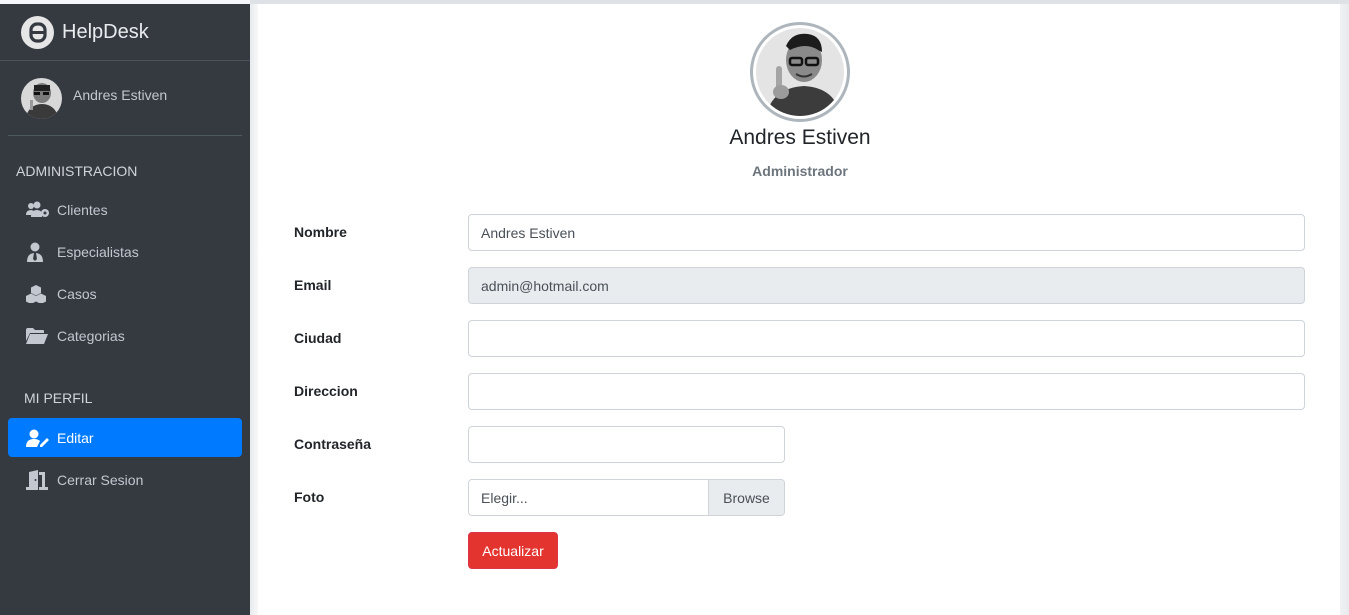  Describe the element at coordinates (37, 32) in the screenshot. I see `brand-logo-icon` at that location.